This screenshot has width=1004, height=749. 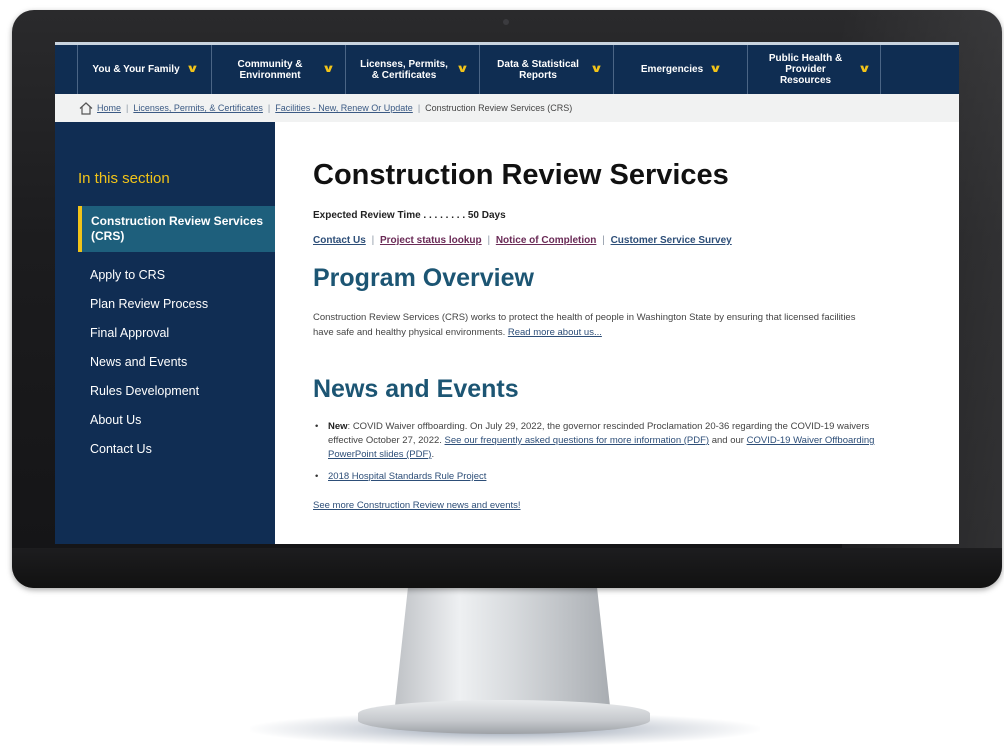 What do you see at coordinates (600, 477) in the screenshot?
I see `list-item: 2018 Hospital Standards Rule Project` at bounding box center [600, 477].